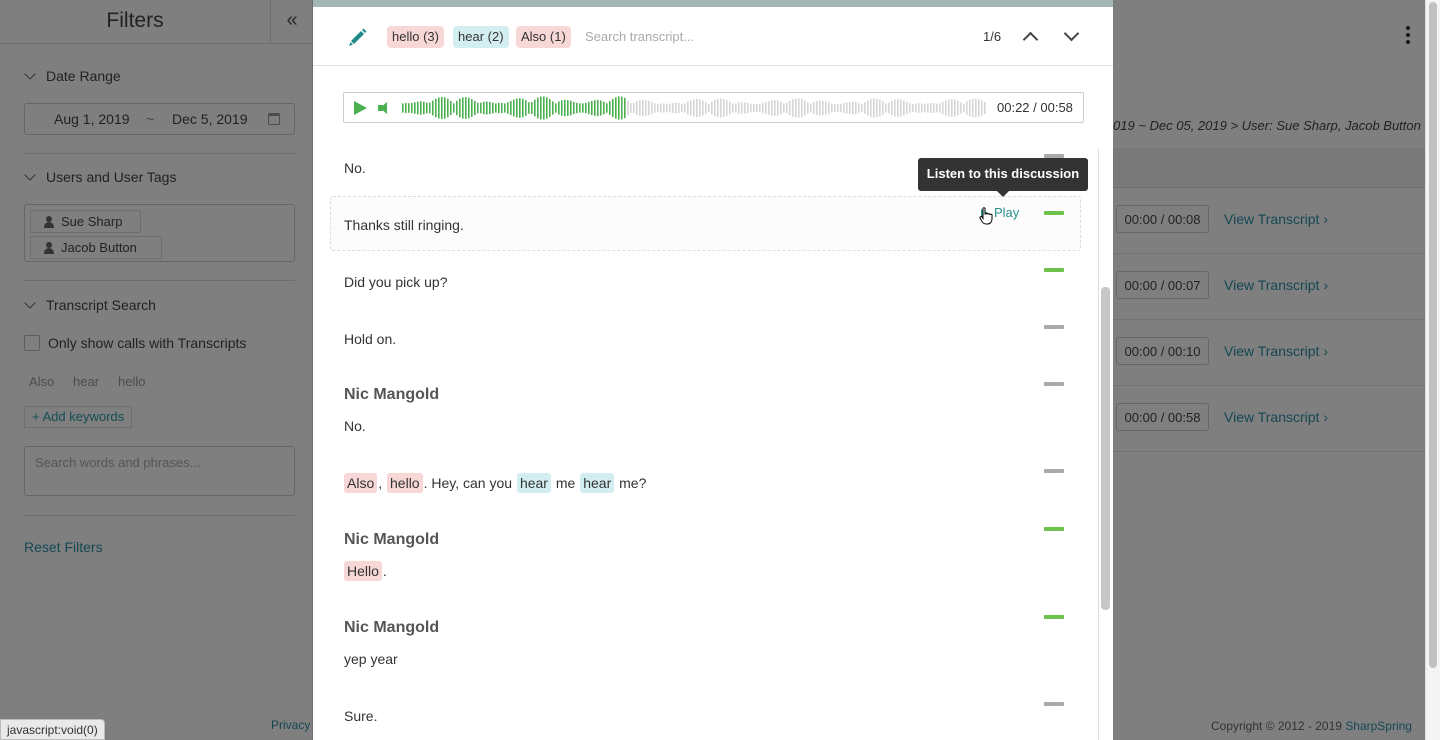 This screenshot has height=740, width=1440. Describe the element at coordinates (481, 37) in the screenshot. I see `keyword-chip: hear (2)` at that location.